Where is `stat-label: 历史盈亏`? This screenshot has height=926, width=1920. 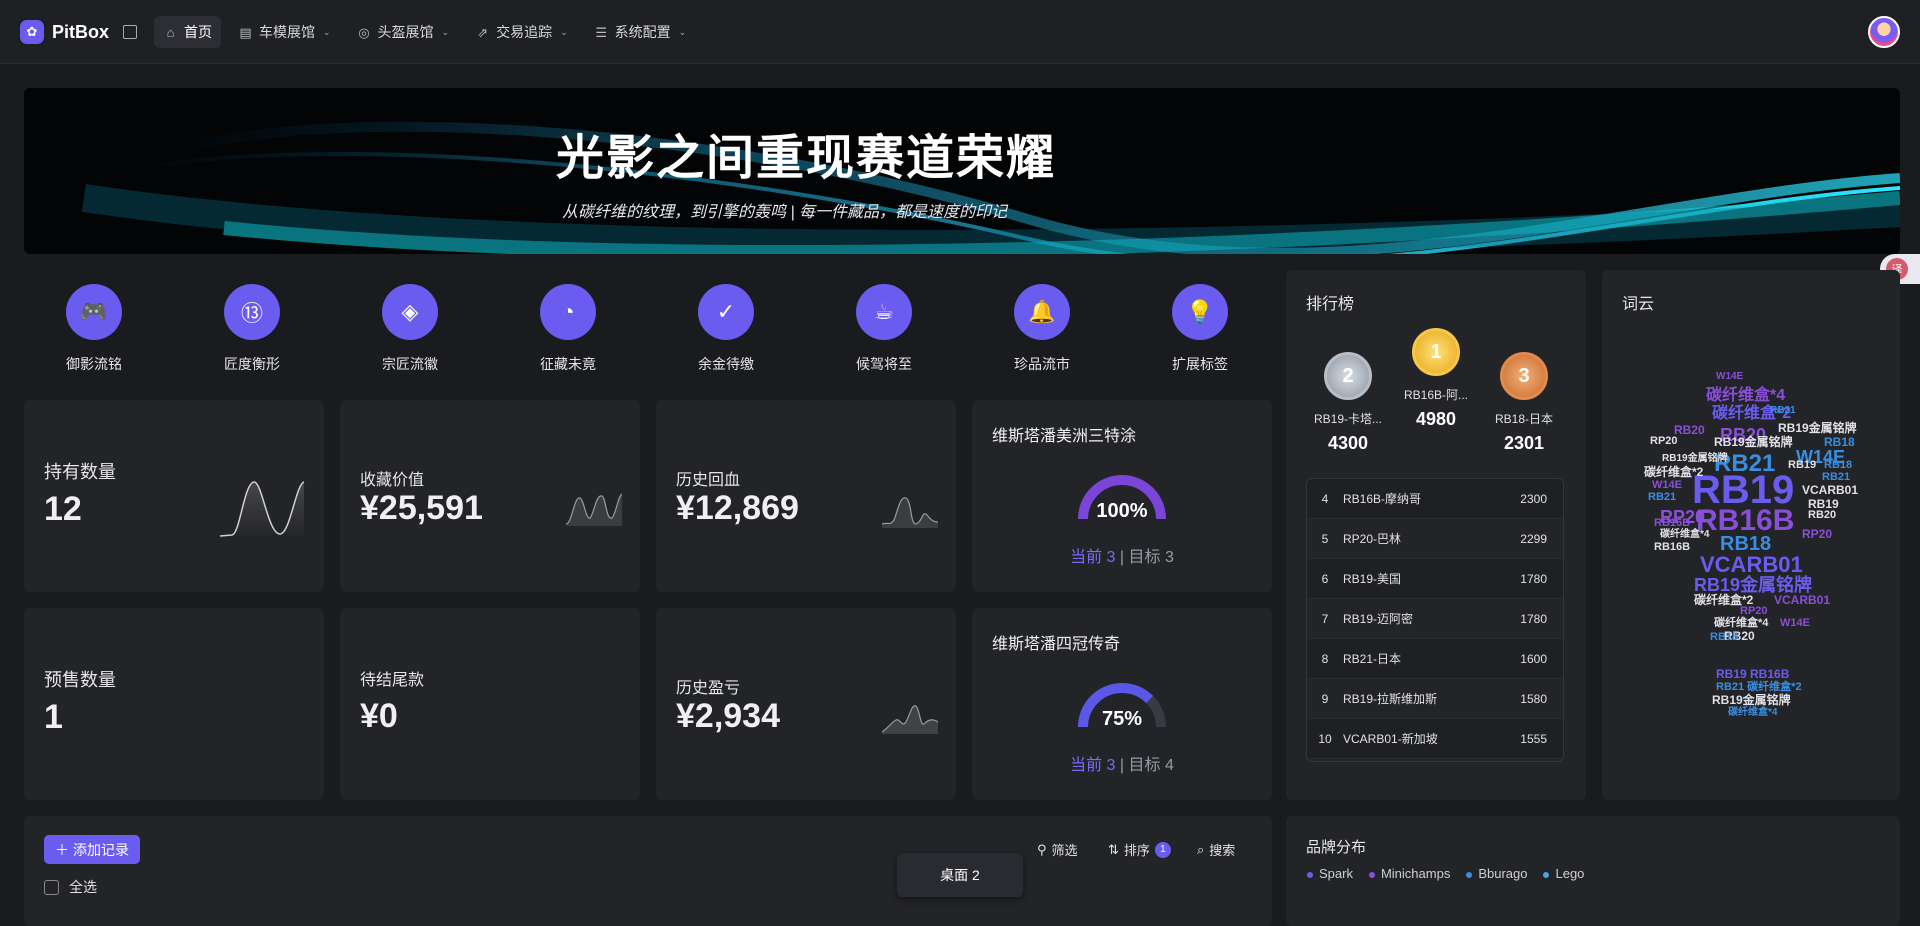 stat-label: 历史盈亏 is located at coordinates (708, 688).